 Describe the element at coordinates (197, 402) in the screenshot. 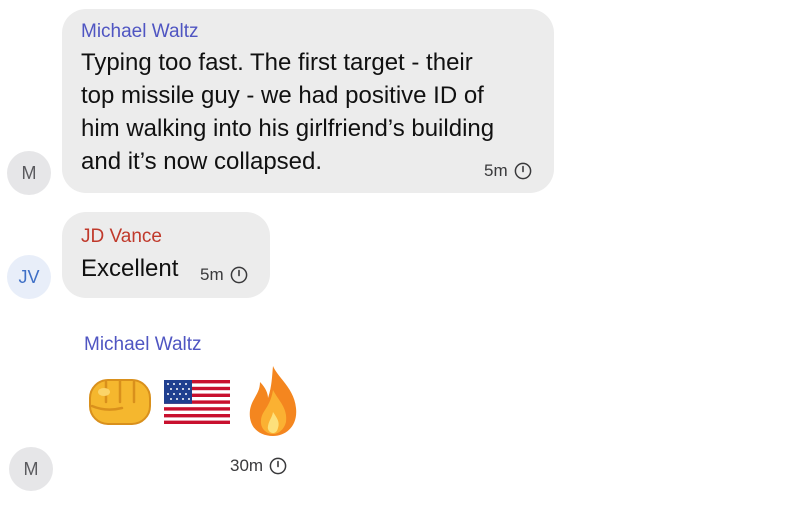

I see `us-flag-emoji` at that location.